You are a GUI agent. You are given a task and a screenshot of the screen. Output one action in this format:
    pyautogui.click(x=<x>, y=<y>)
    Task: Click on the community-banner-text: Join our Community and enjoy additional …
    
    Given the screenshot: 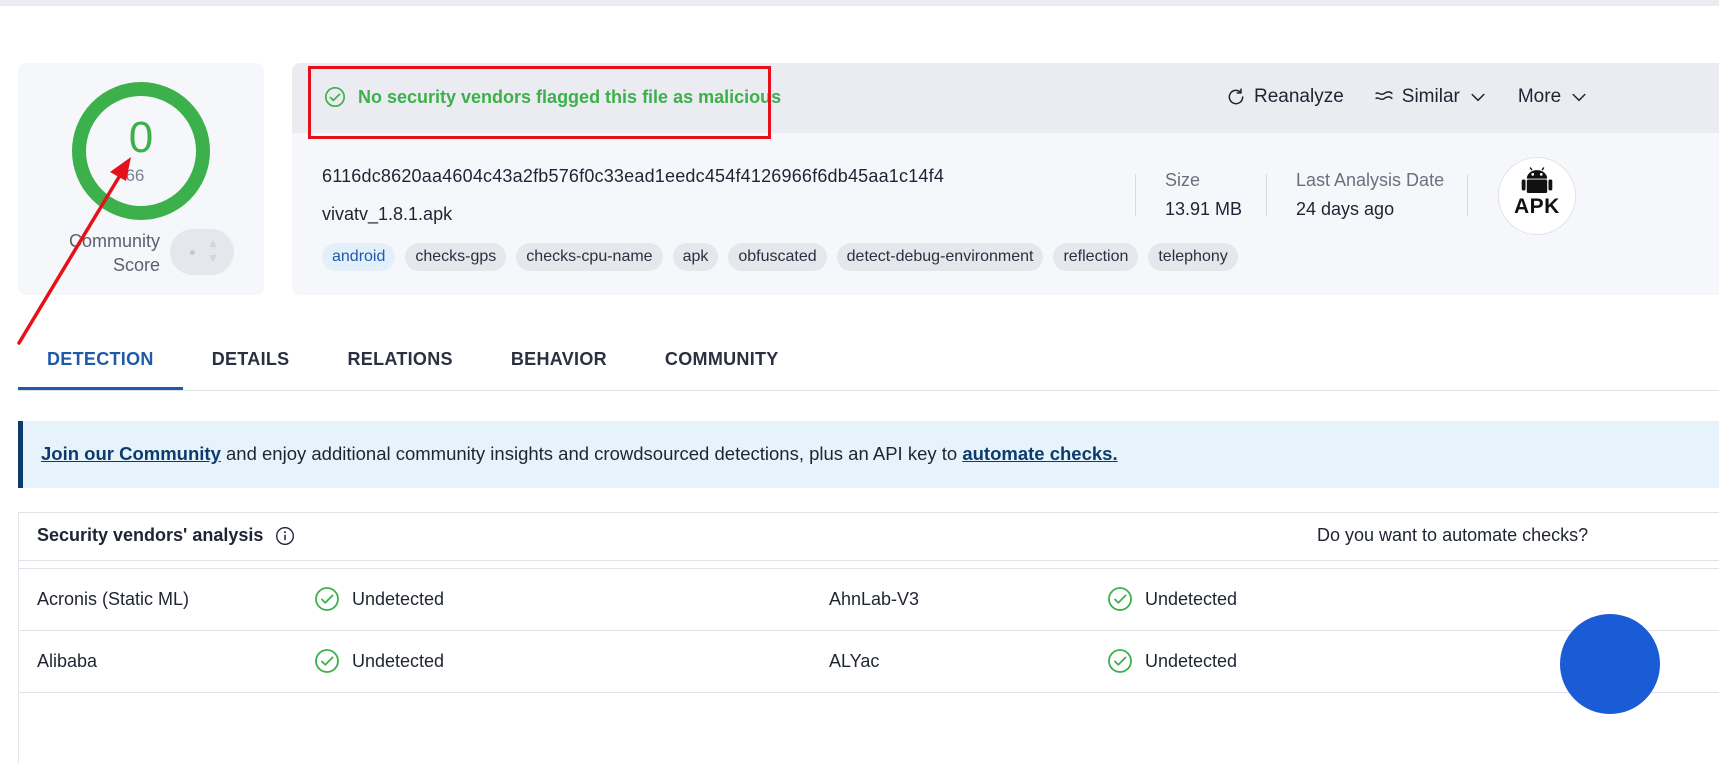 What is the action you would take?
    pyautogui.click(x=579, y=454)
    